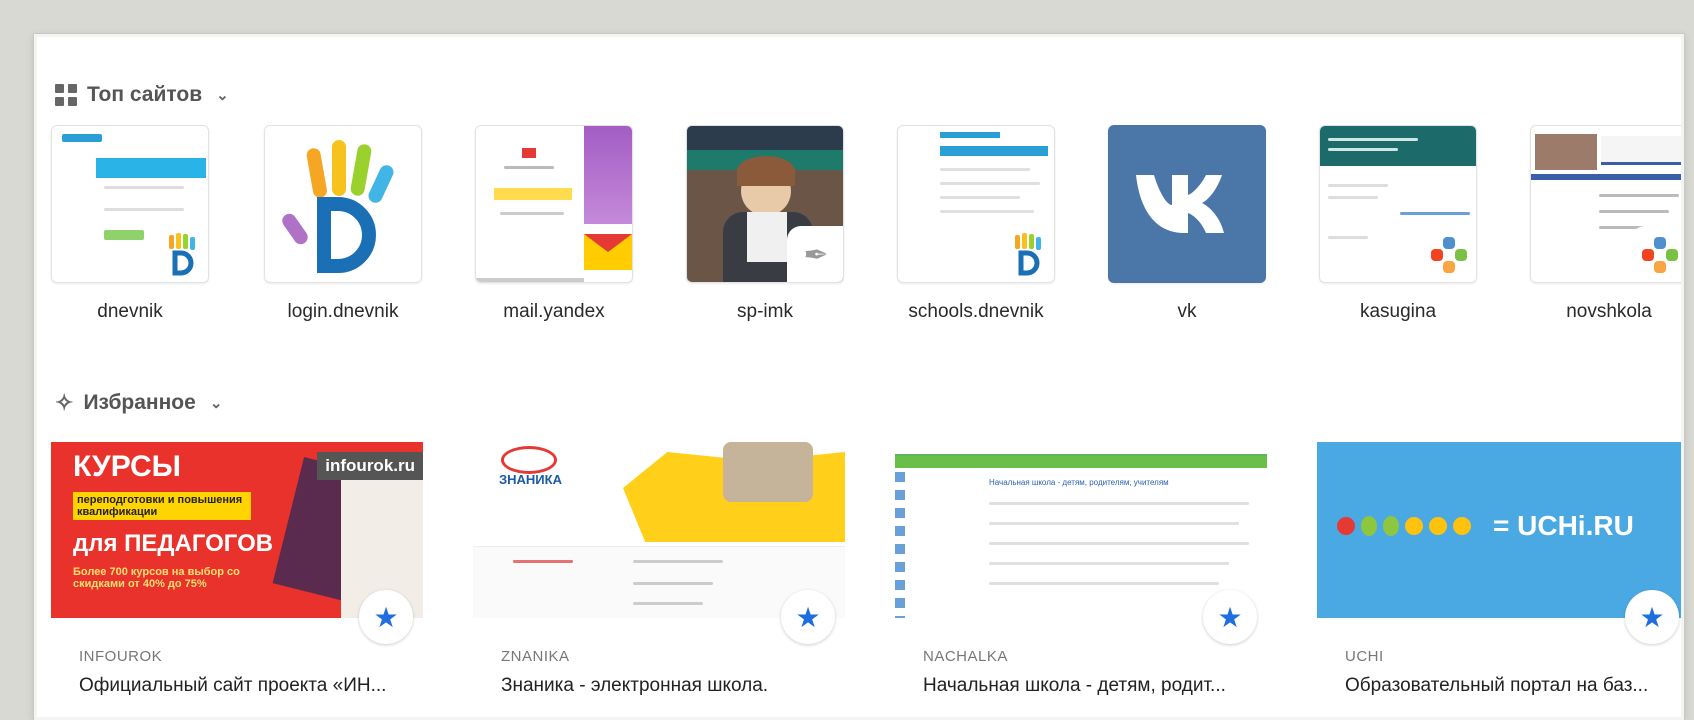 The image size is (1694, 720). What do you see at coordinates (1404, 526) in the screenshot?
I see `fruit-icons` at bounding box center [1404, 526].